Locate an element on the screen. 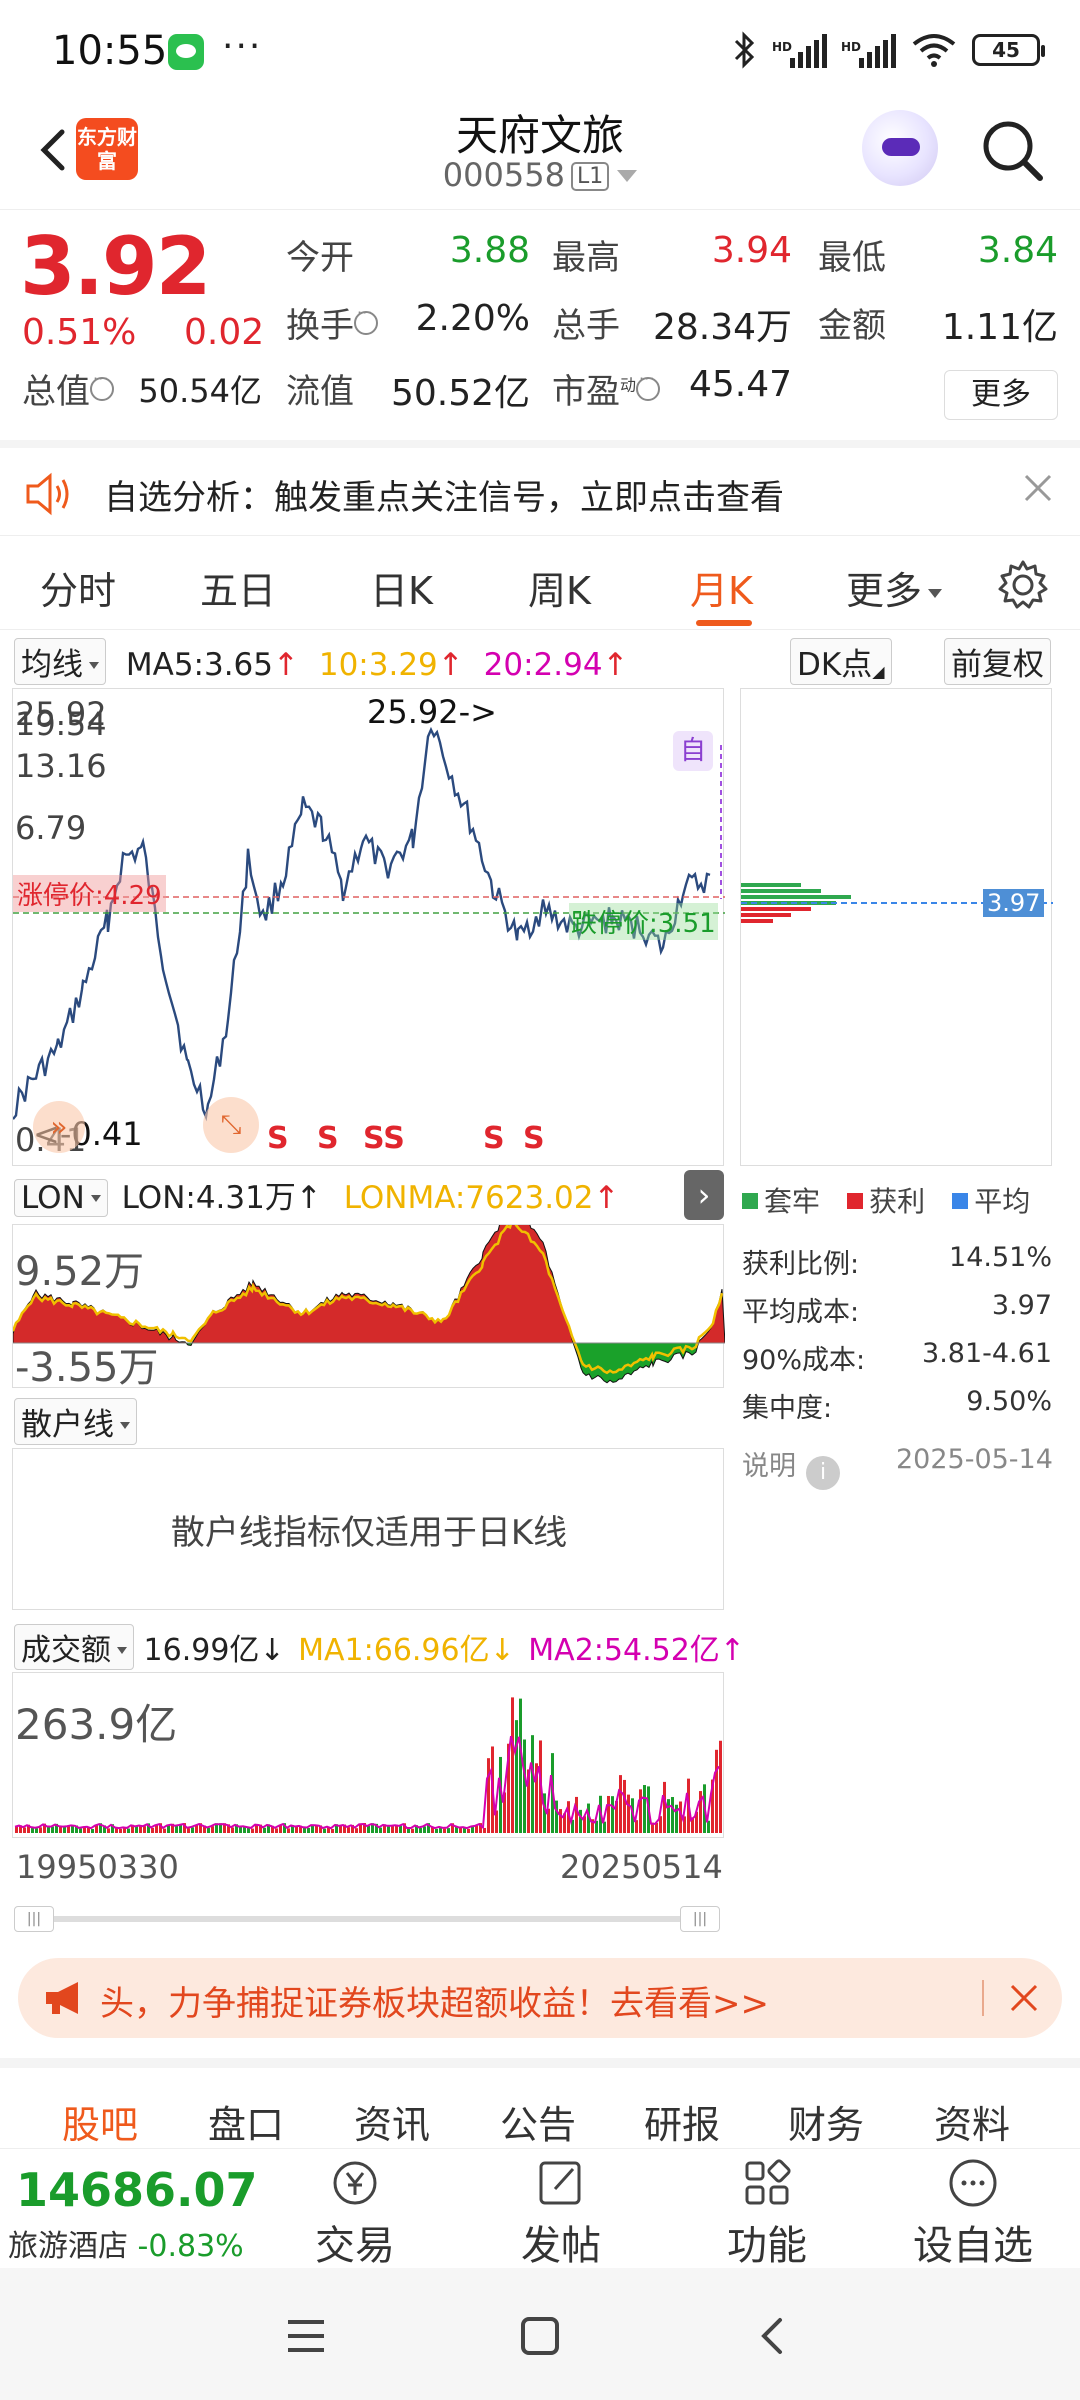 Image resolution: width=1080 pixels, height=2400 pixels. gear-icon is located at coordinates (1023, 585).